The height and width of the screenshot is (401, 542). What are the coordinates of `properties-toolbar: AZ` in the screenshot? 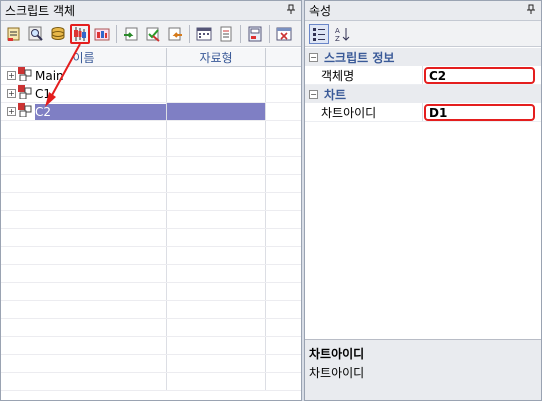 It's located at (423, 34).